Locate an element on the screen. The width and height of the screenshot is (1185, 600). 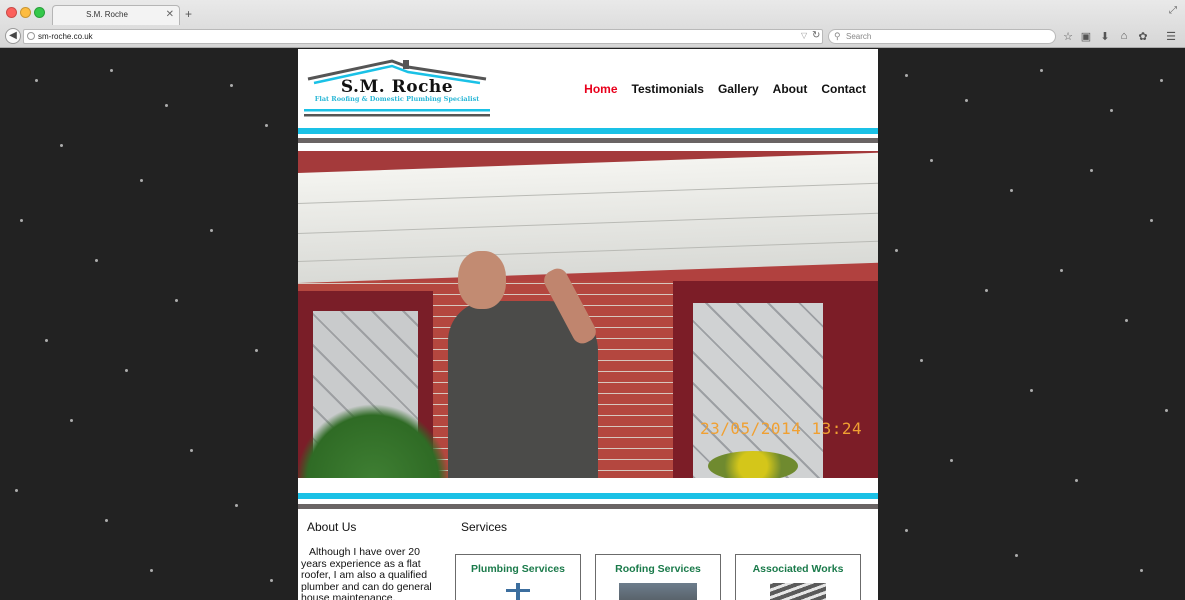
tab-title: S.M. Roche is located at coordinates (107, 14).